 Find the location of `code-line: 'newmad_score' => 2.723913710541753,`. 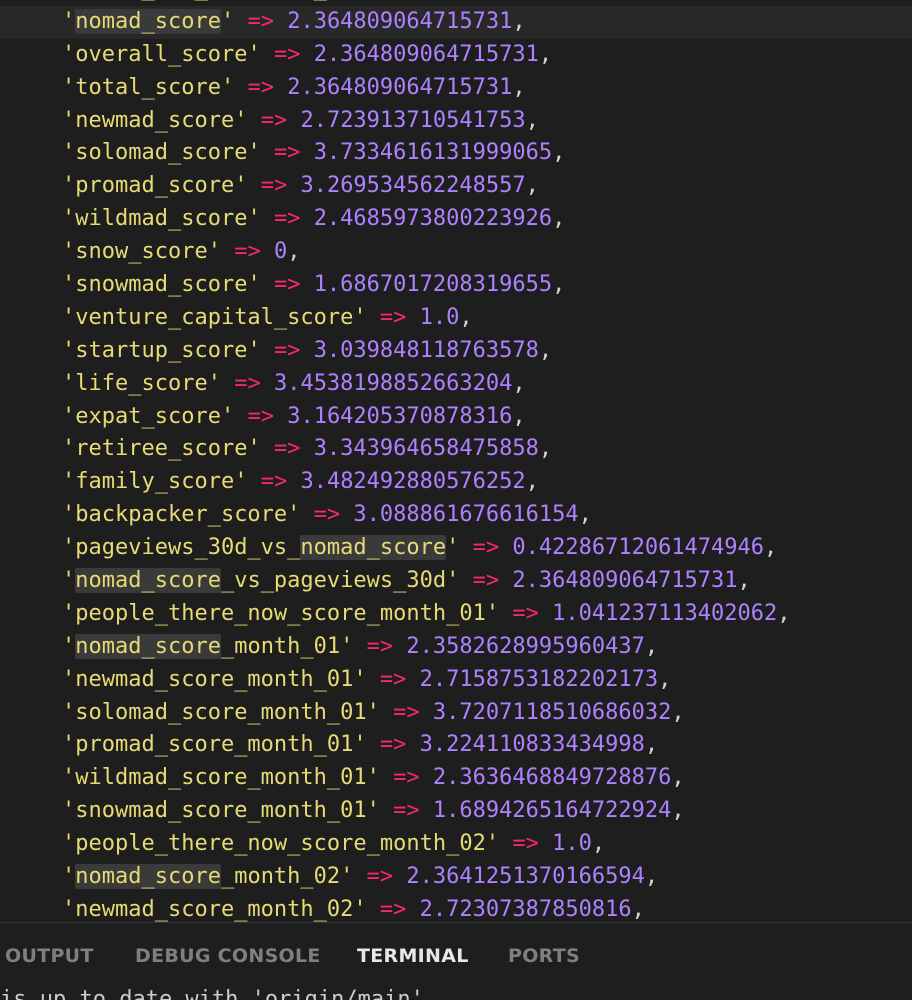

code-line: 'newmad_score' => 2.723913710541753, is located at coordinates (456, 121).